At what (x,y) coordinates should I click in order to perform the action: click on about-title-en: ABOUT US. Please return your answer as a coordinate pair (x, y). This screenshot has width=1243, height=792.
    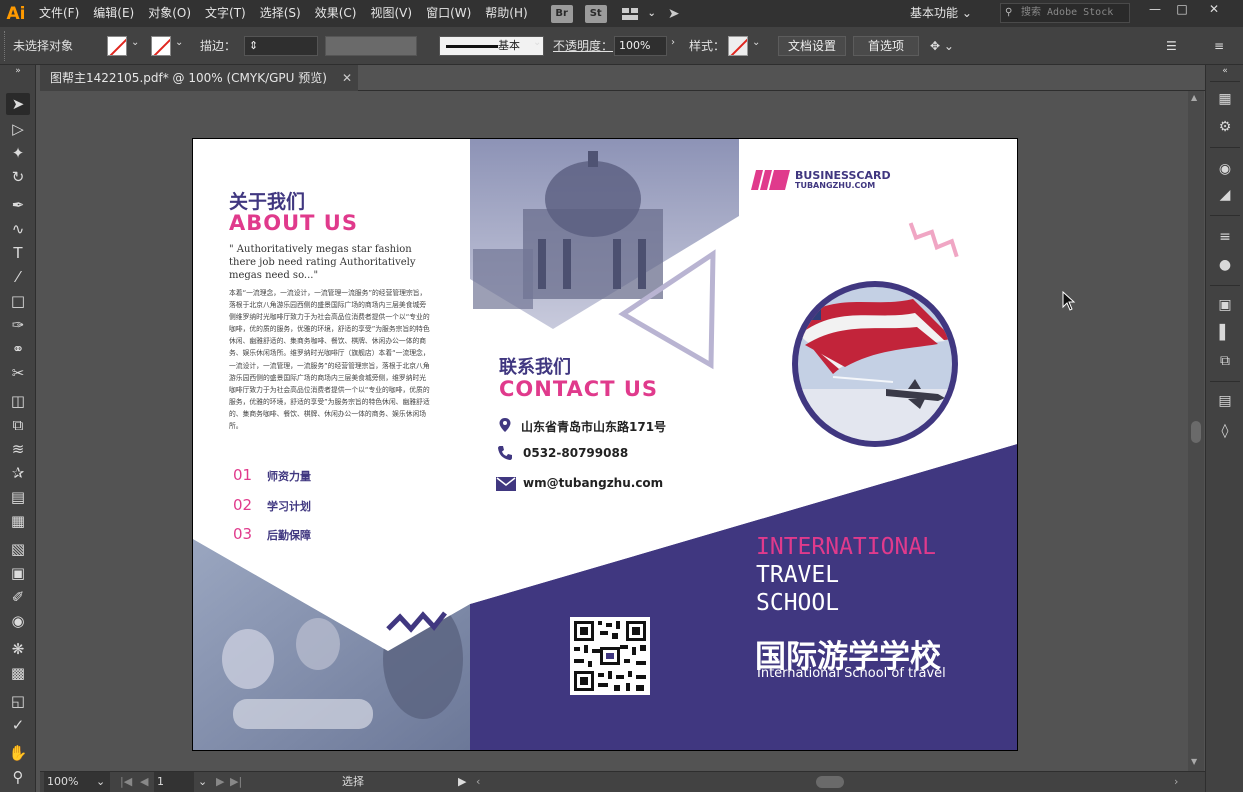
    Looking at the image, I should click on (293, 223).